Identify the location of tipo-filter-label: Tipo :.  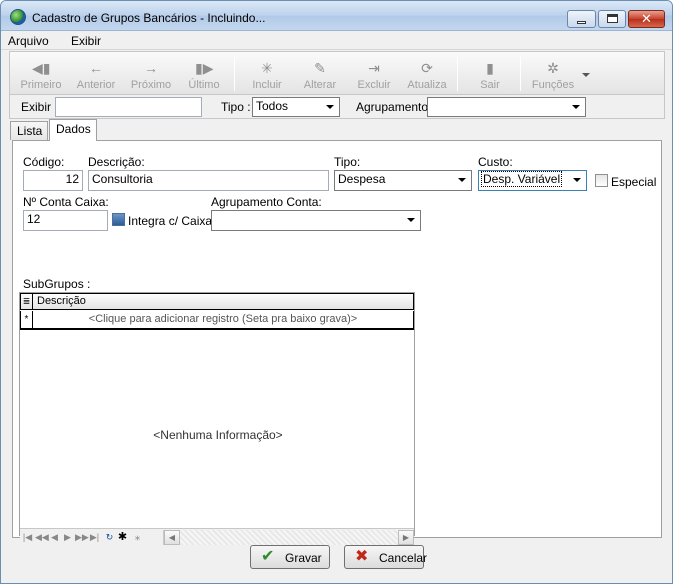
(236, 107).